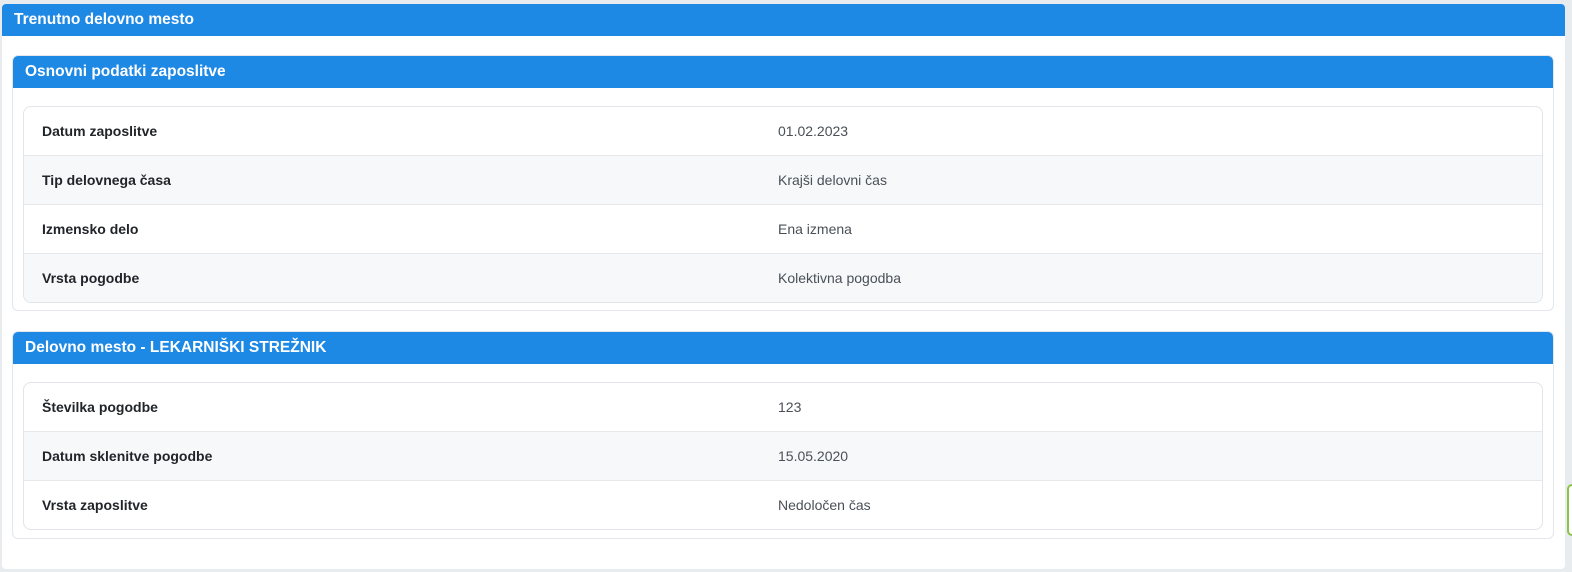  I want to click on row-value: 01.02.2023, so click(813, 131).